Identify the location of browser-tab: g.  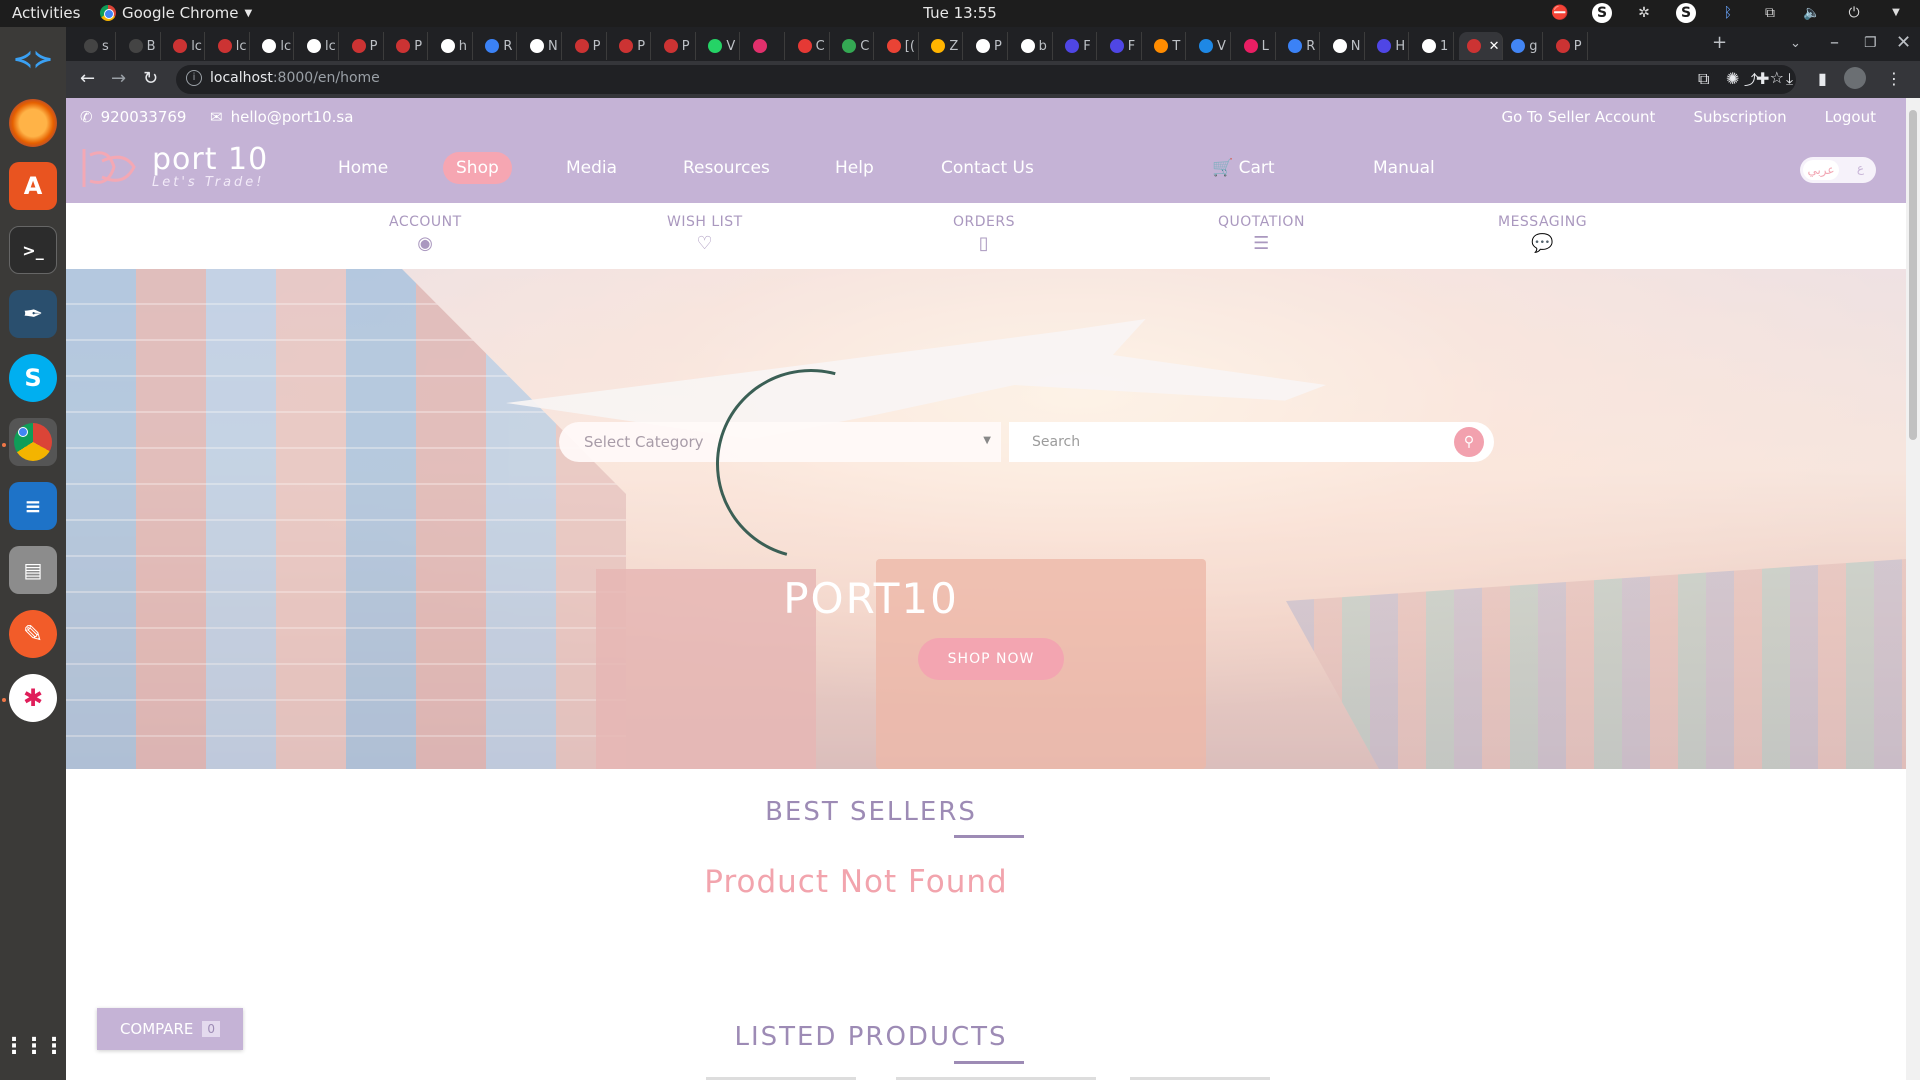
(1523, 46).